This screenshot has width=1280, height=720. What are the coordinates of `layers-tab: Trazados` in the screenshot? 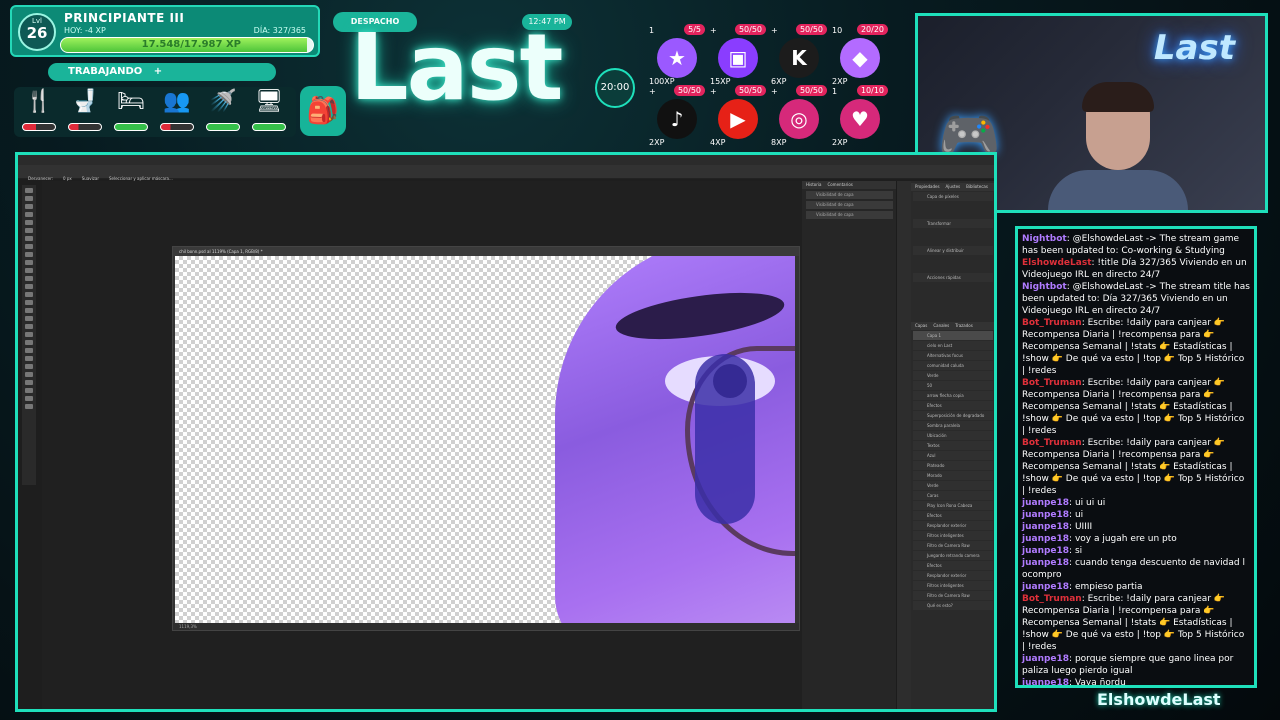 It's located at (964, 325).